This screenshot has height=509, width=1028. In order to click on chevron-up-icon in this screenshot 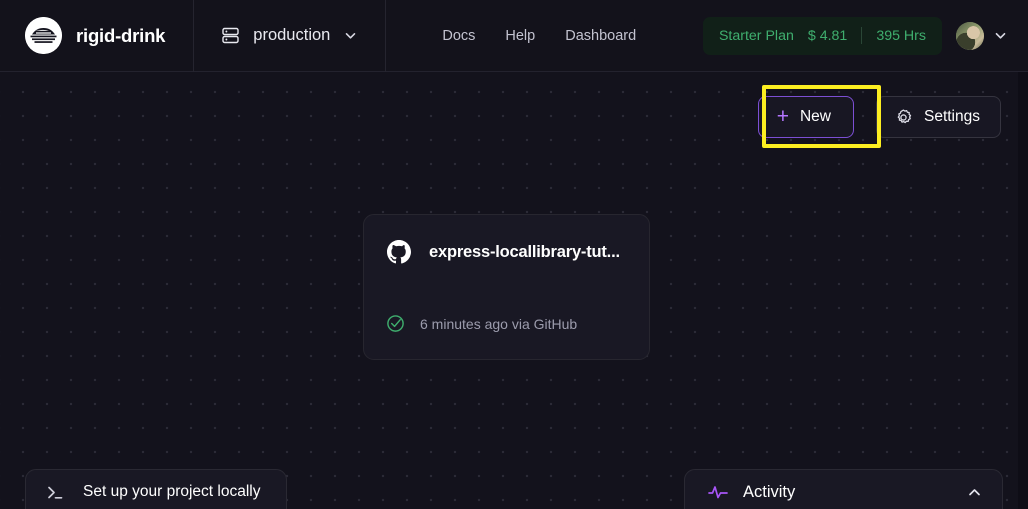, I will do `click(974, 492)`.